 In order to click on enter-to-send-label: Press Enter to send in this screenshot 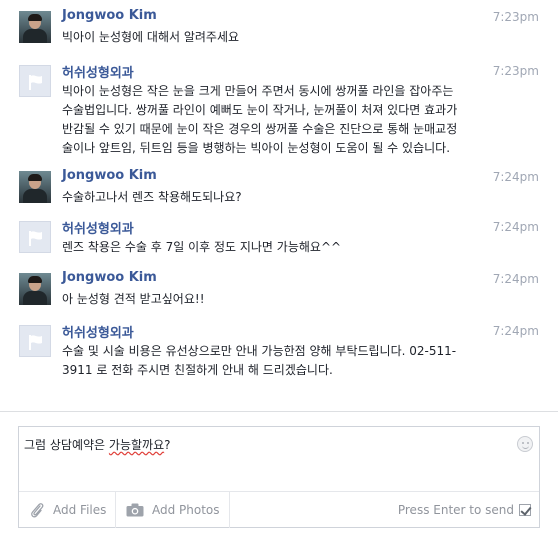, I will do `click(455, 510)`.